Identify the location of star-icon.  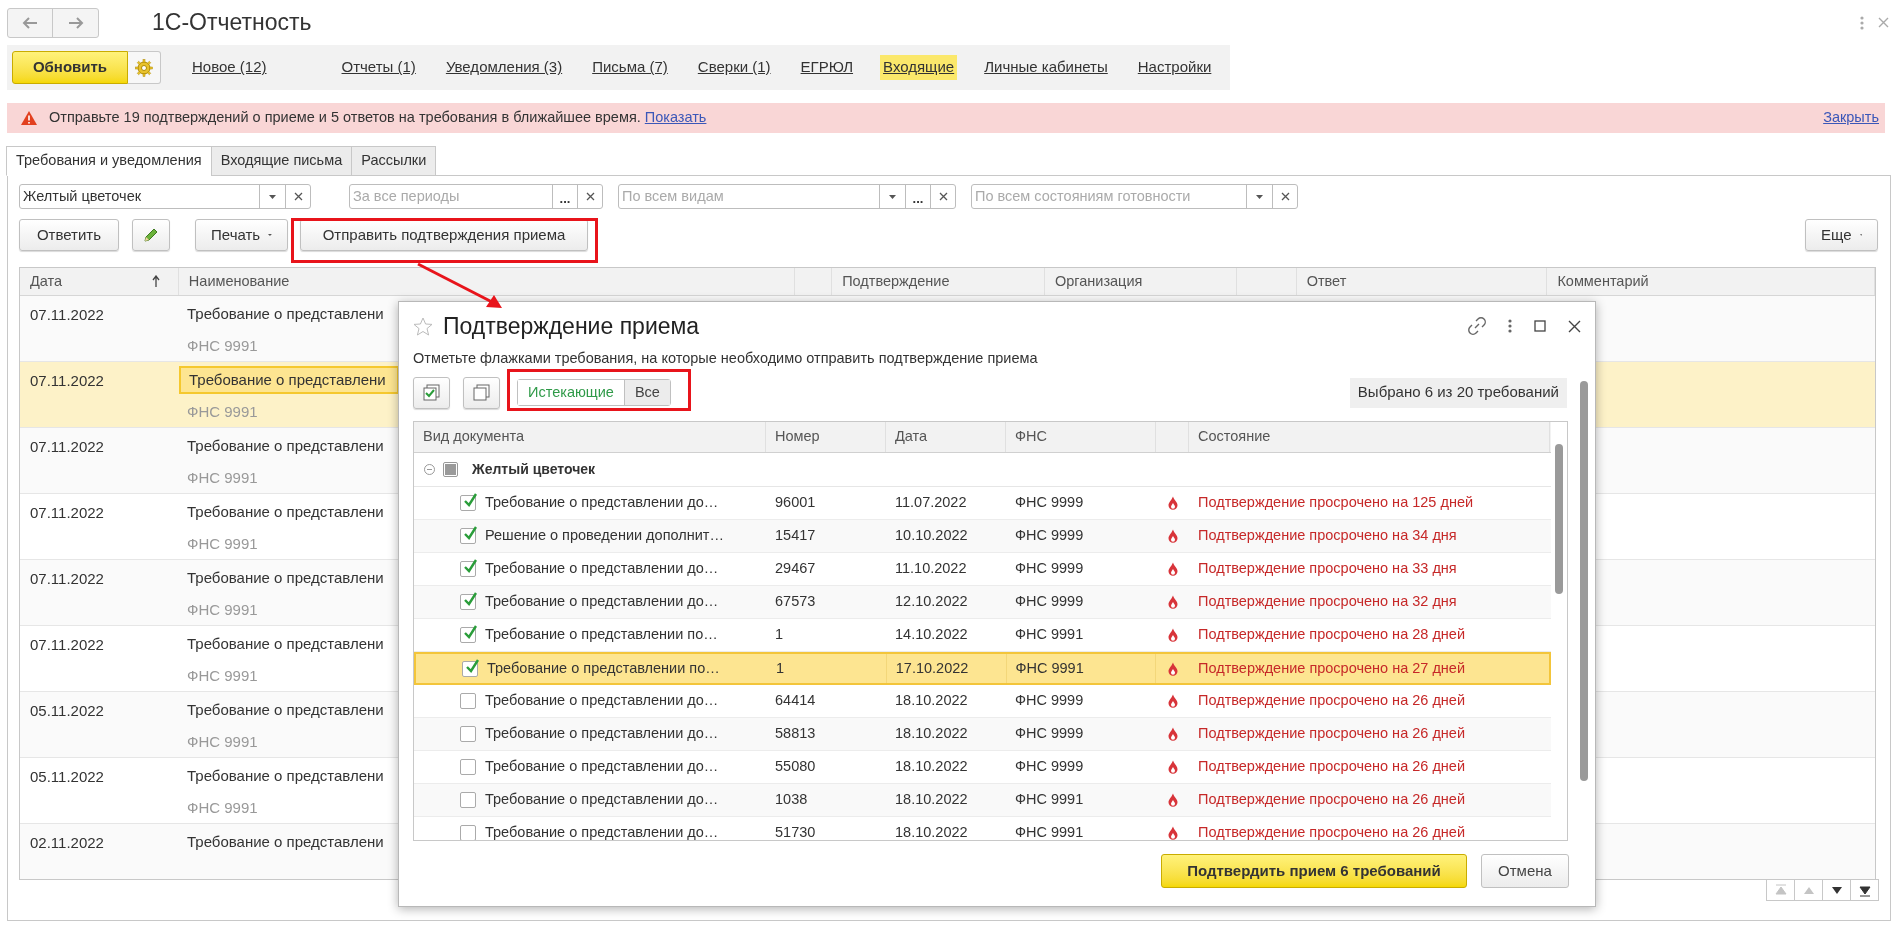
(423, 326).